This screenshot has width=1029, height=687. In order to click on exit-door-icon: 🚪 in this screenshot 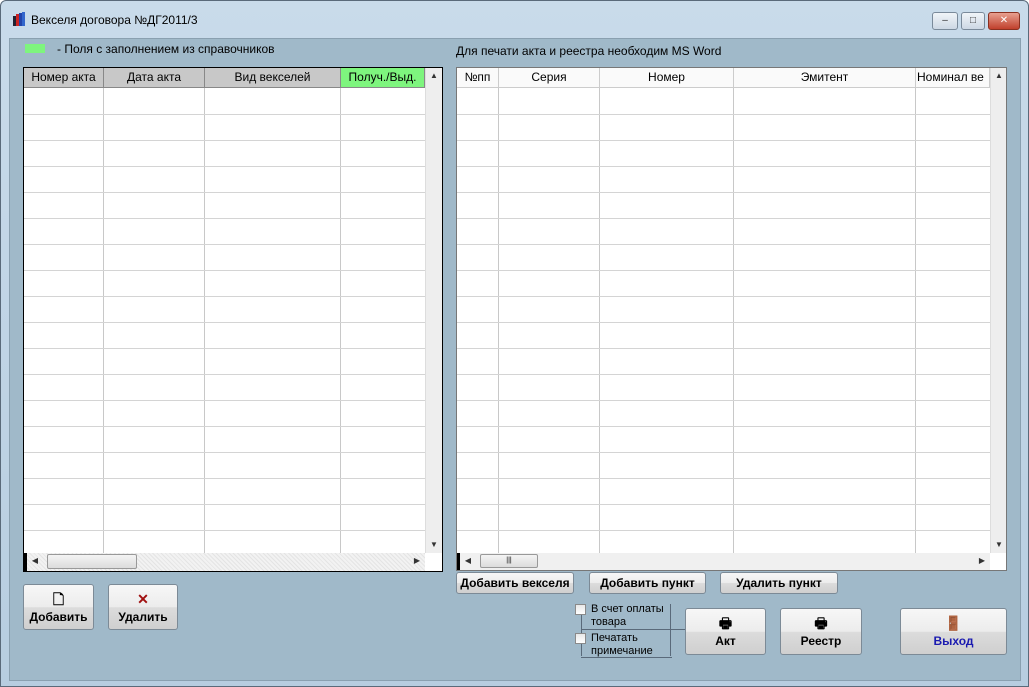, I will do `click(953, 623)`.